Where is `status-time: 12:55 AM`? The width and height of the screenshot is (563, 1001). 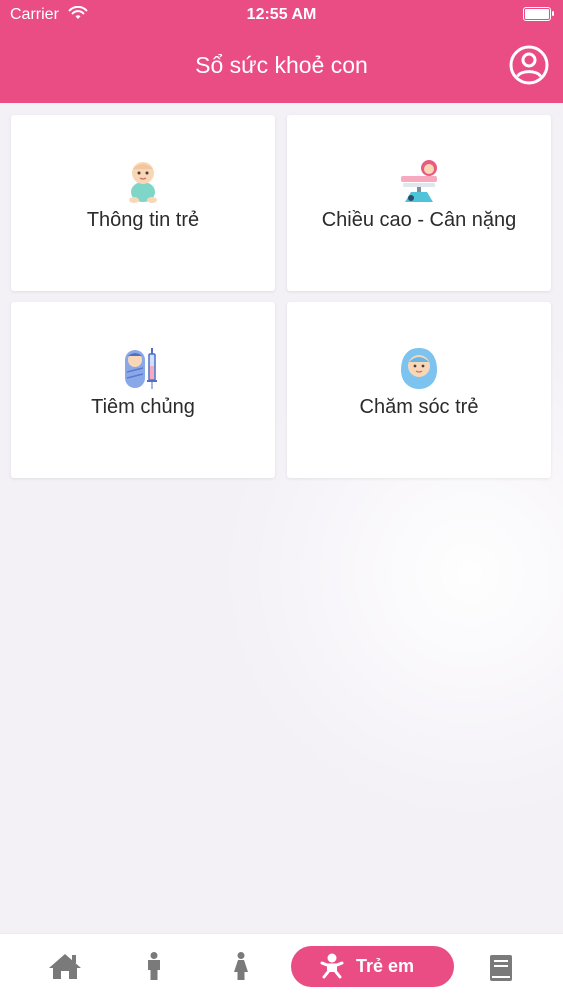
status-time: 12:55 AM is located at coordinates (281, 14).